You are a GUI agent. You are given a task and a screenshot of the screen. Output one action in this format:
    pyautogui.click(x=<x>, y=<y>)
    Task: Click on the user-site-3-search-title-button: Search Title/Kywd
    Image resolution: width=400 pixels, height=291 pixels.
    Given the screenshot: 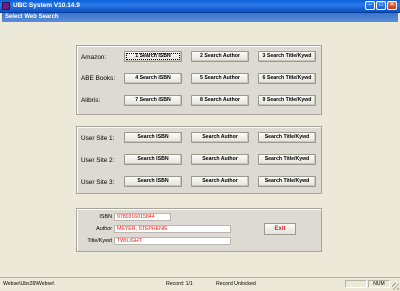 What is the action you would take?
    pyautogui.click(x=287, y=181)
    